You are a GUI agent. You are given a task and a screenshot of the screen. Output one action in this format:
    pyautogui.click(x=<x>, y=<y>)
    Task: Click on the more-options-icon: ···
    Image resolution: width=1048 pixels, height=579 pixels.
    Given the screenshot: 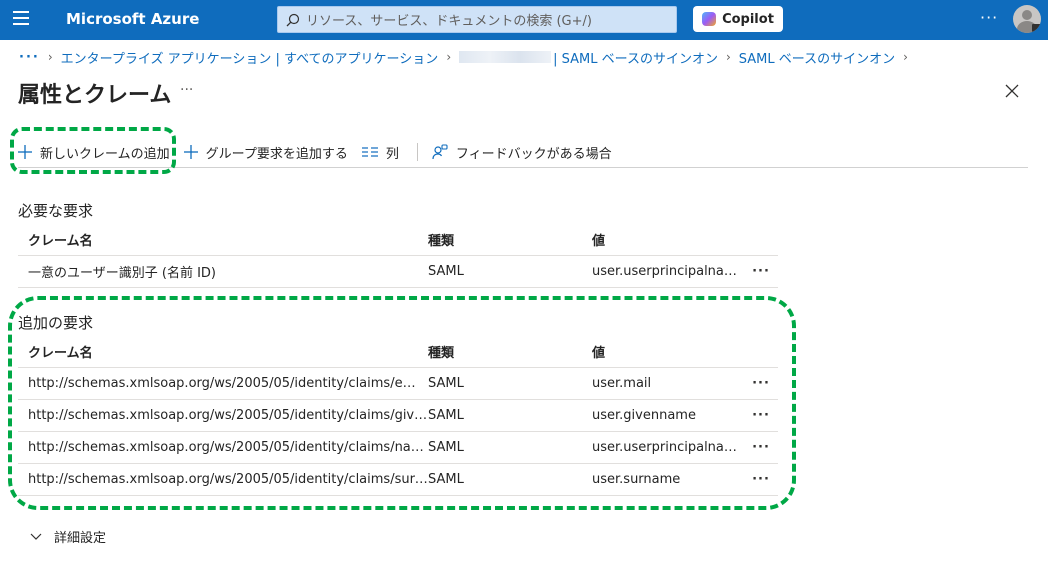 What is the action you would take?
    pyautogui.click(x=989, y=17)
    